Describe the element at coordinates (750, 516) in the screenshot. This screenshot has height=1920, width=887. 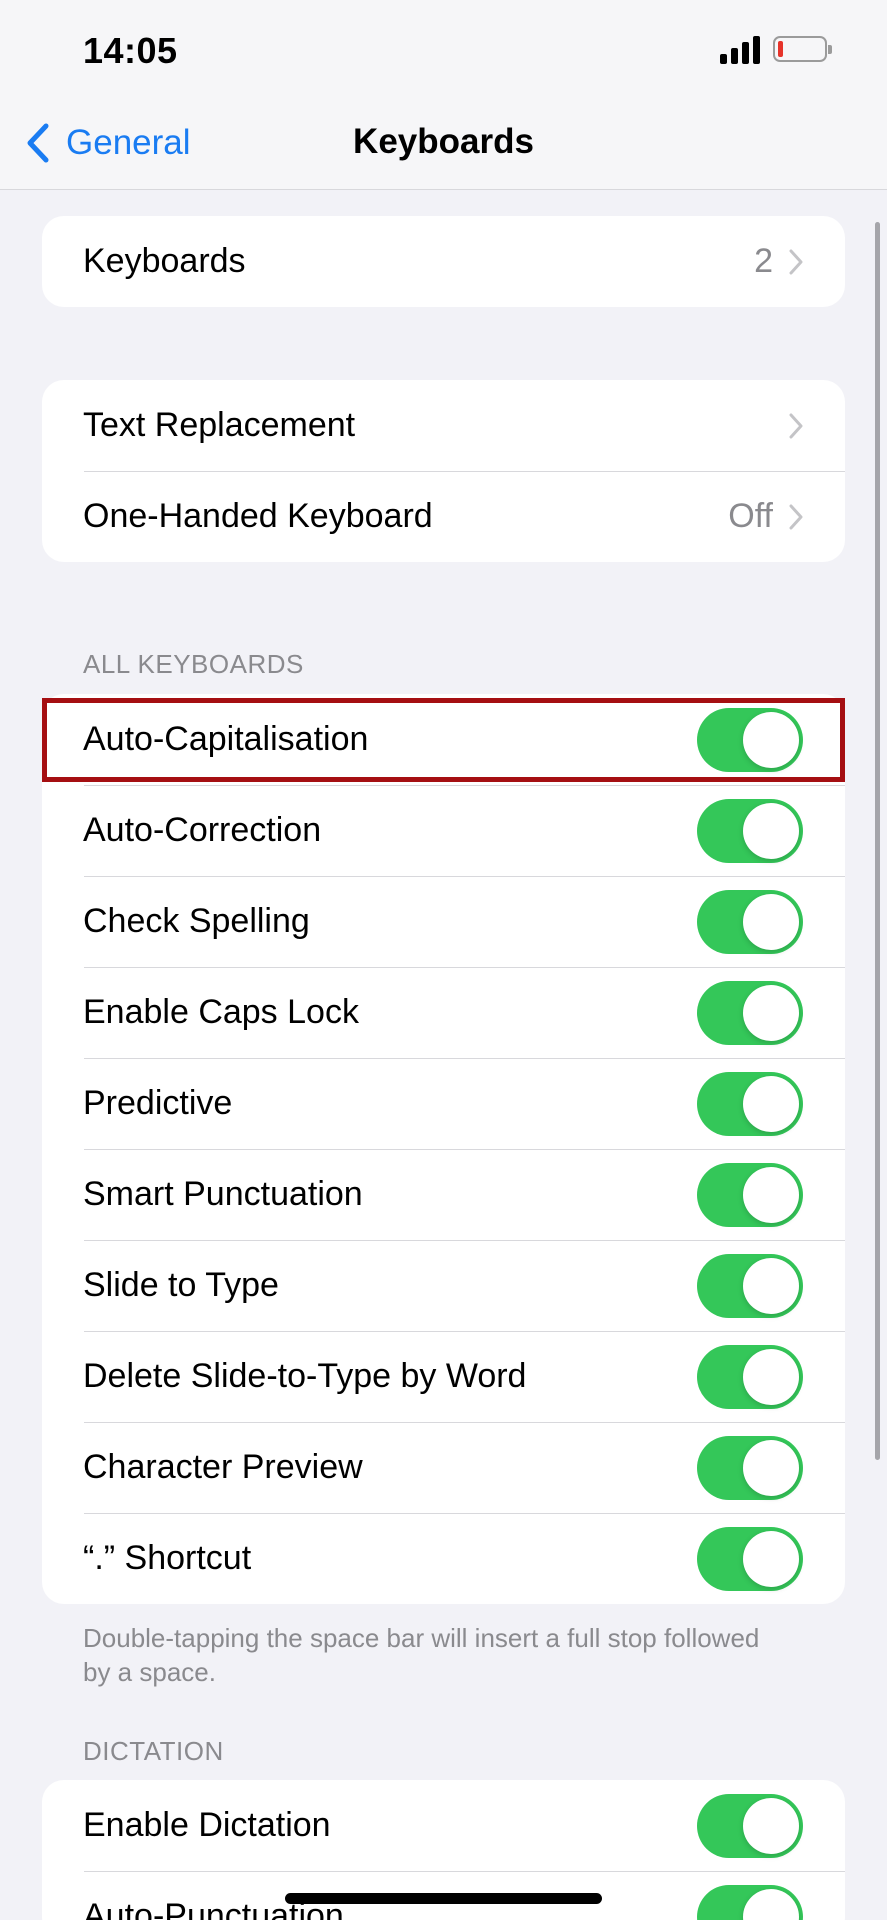
I see `row-value: Off` at that location.